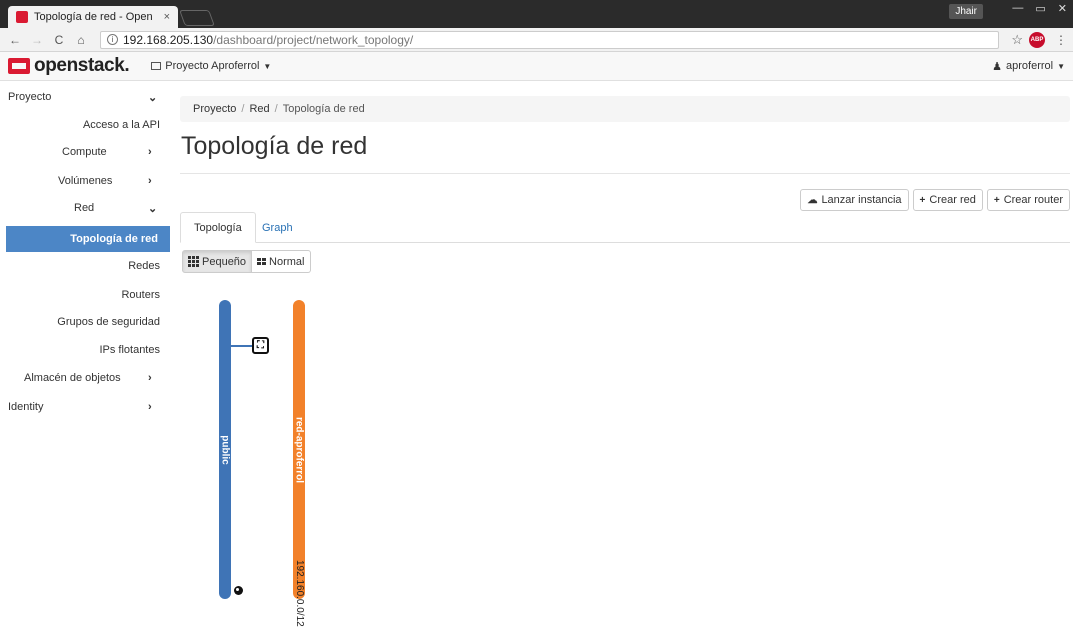 This screenshot has height=644, width=1073. I want to click on sidebar-item-label: Redes, so click(144, 266).